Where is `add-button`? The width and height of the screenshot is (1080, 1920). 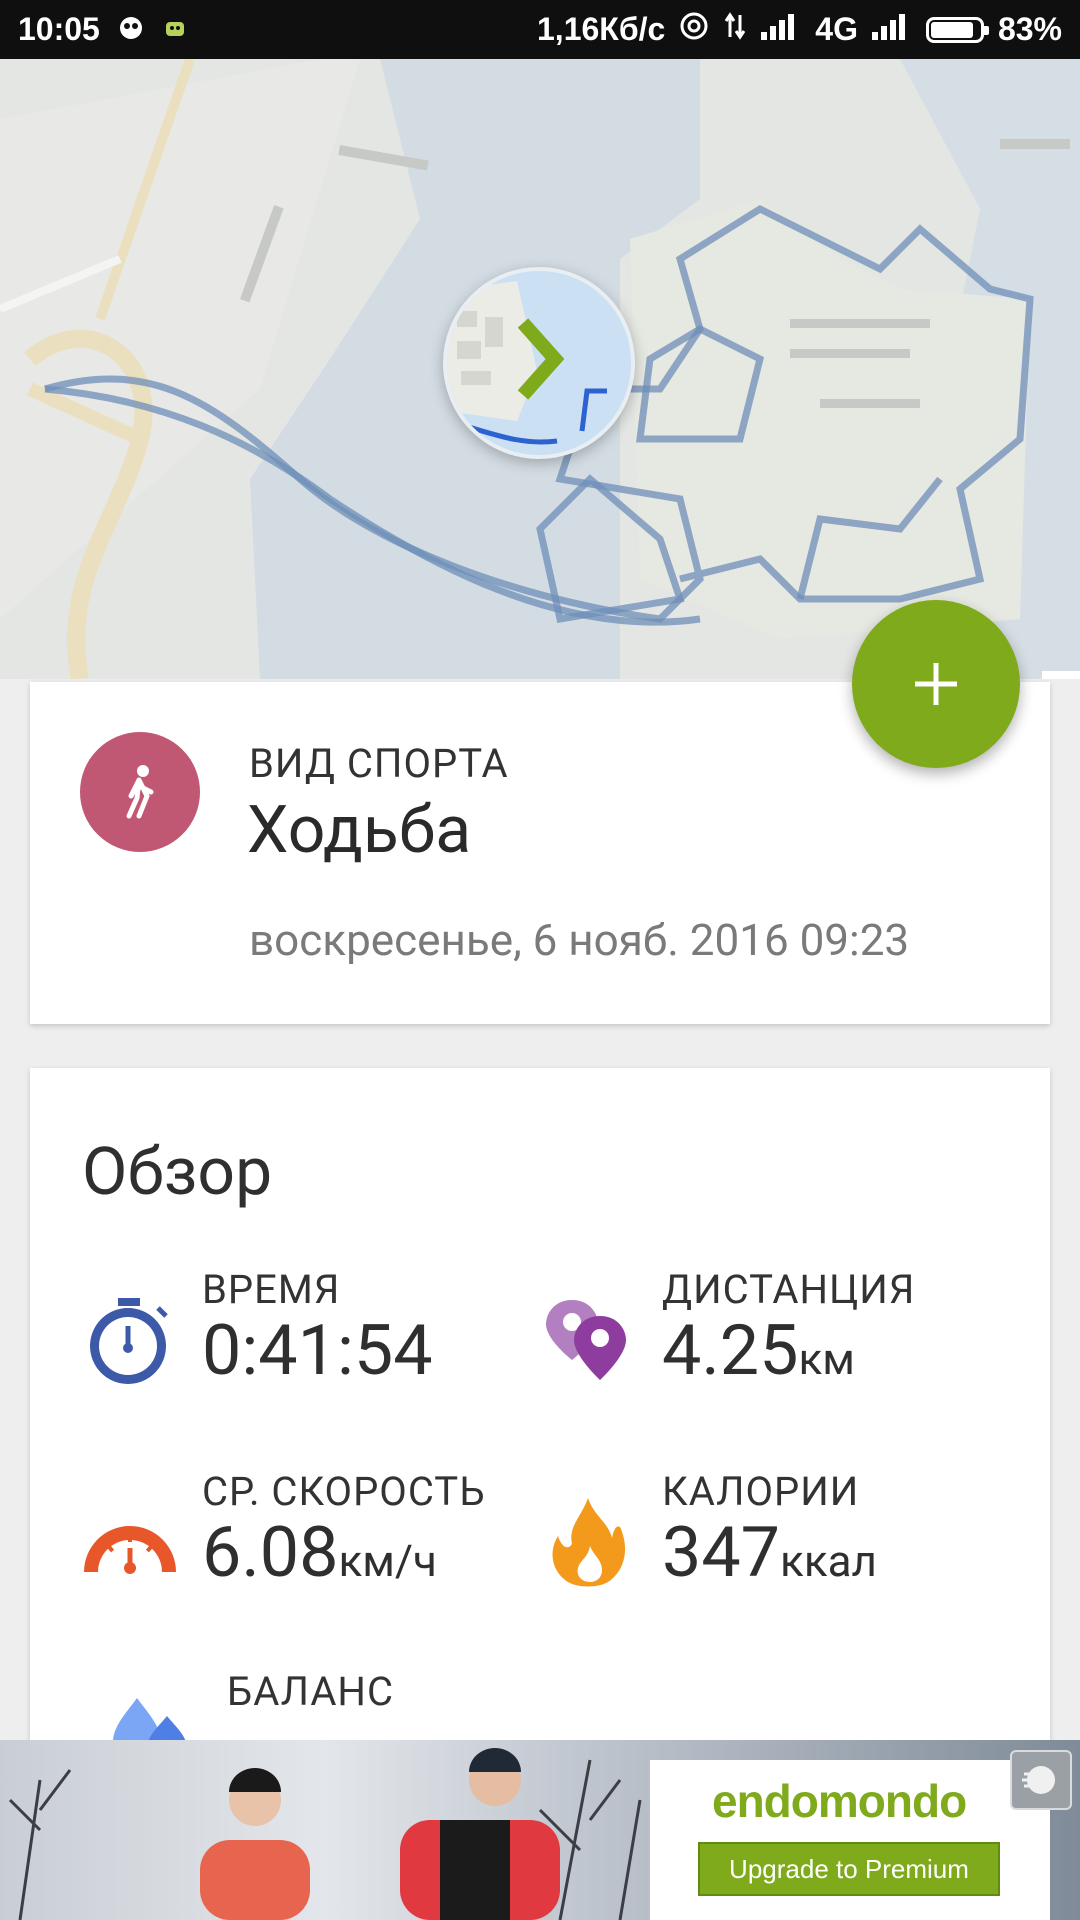
add-button is located at coordinates (936, 684).